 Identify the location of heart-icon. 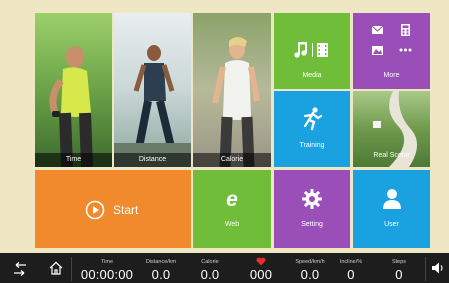
(261, 261).